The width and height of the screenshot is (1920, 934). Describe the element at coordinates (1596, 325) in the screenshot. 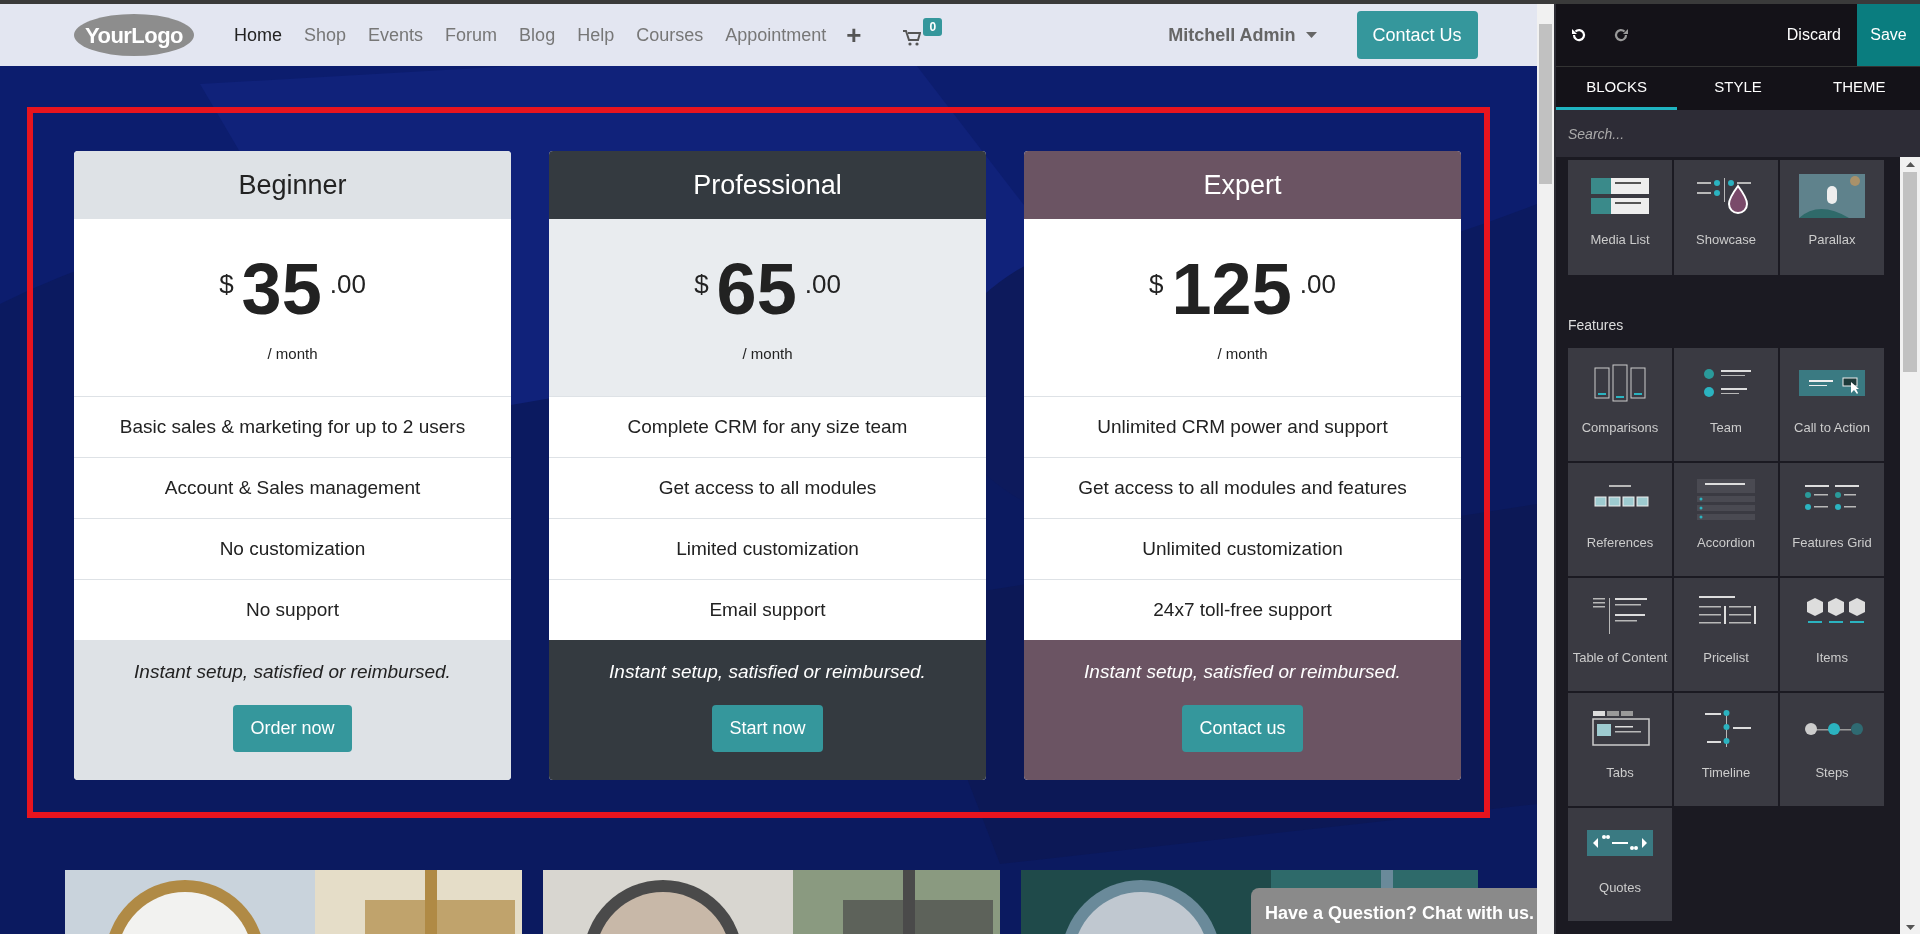

I see `section-heading: Features` at that location.